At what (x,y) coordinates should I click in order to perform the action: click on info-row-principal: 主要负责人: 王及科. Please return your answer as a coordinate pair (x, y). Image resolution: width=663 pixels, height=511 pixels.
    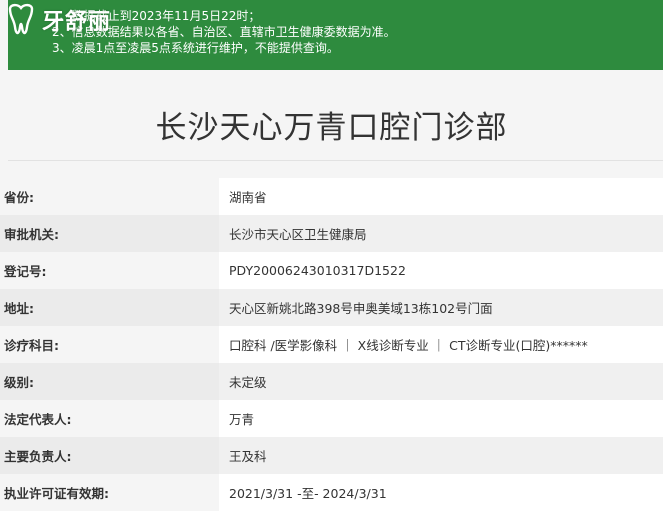
    Looking at the image, I should click on (331, 455).